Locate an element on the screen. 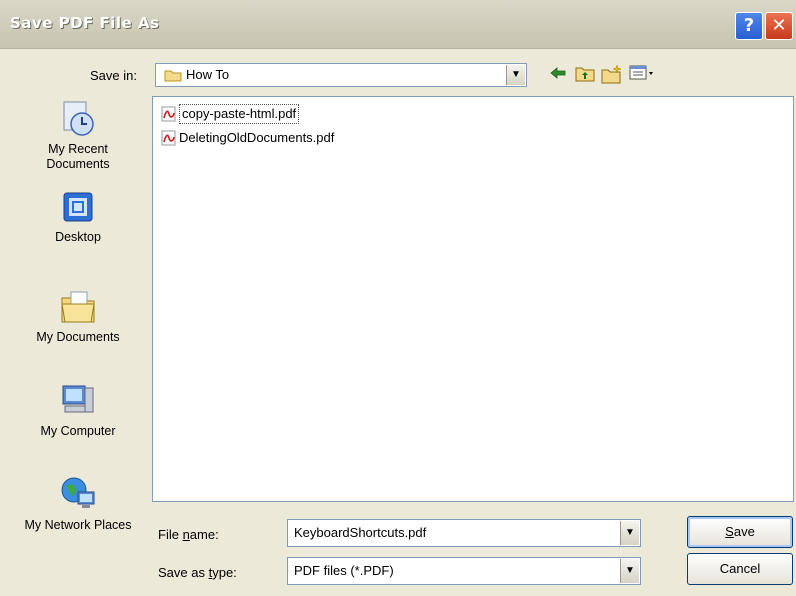 The height and width of the screenshot is (596, 796). place-my-computer: My Computer is located at coordinates (78, 410).